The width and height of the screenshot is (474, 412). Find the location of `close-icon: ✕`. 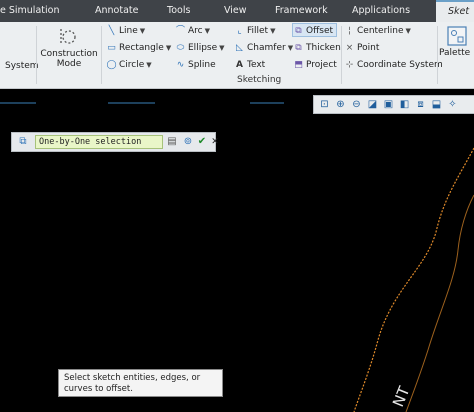

close-icon: ✕ is located at coordinates (215, 142).